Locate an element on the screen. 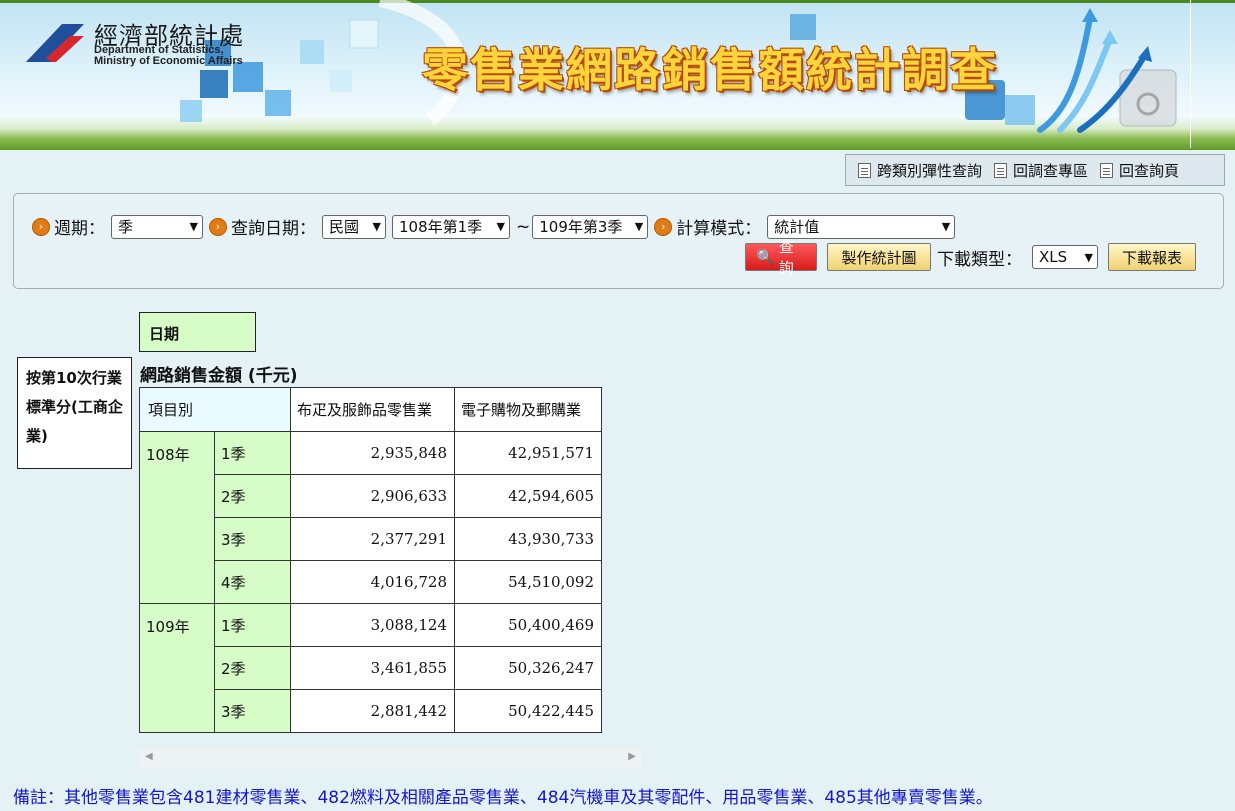  item-header: 項目別 is located at coordinates (215, 409).